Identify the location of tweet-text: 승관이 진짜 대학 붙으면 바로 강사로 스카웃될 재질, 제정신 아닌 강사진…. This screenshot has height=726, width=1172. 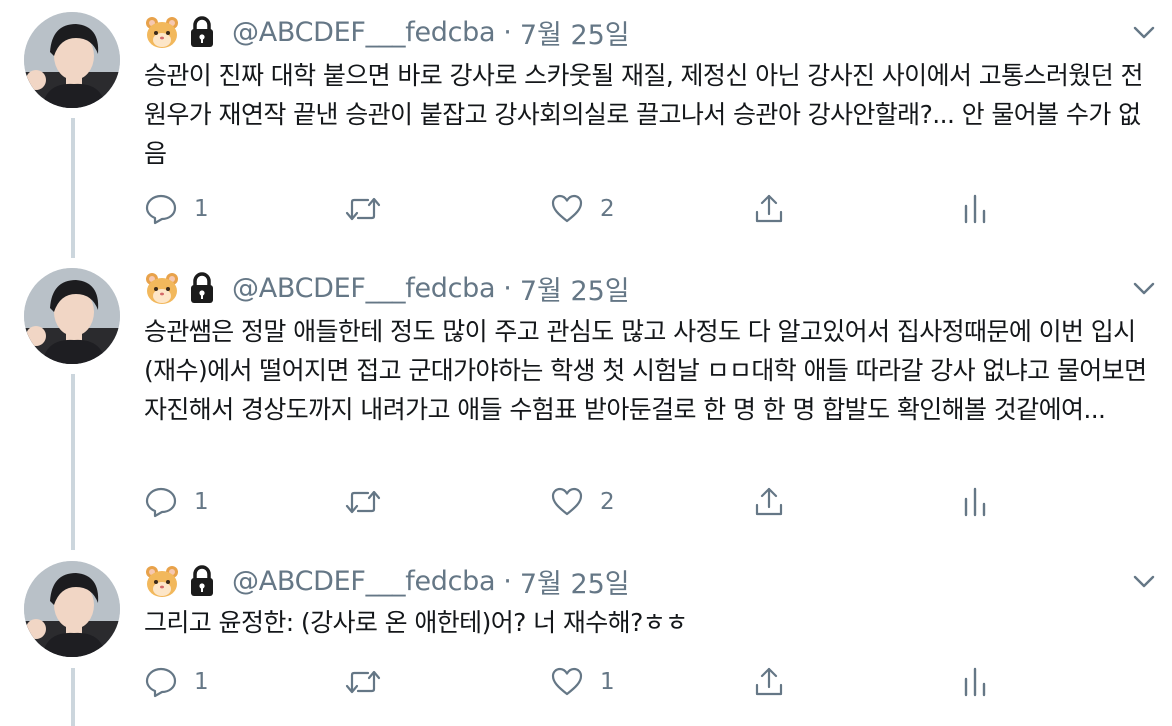
(643, 114).